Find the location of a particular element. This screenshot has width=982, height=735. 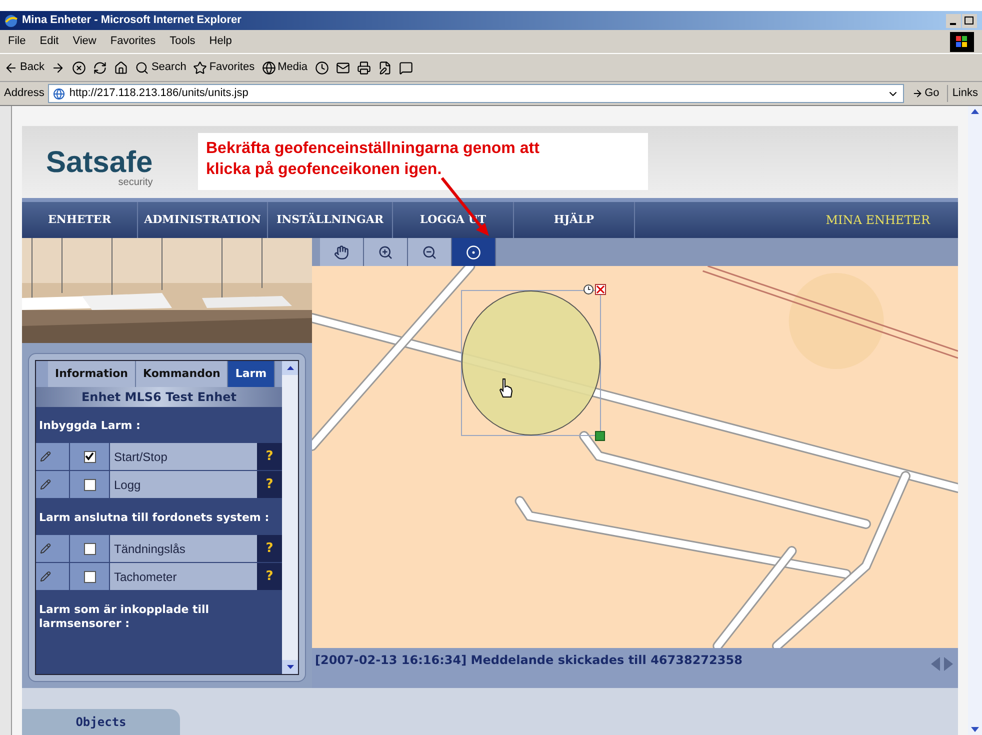

geofence-tool is located at coordinates (474, 252).